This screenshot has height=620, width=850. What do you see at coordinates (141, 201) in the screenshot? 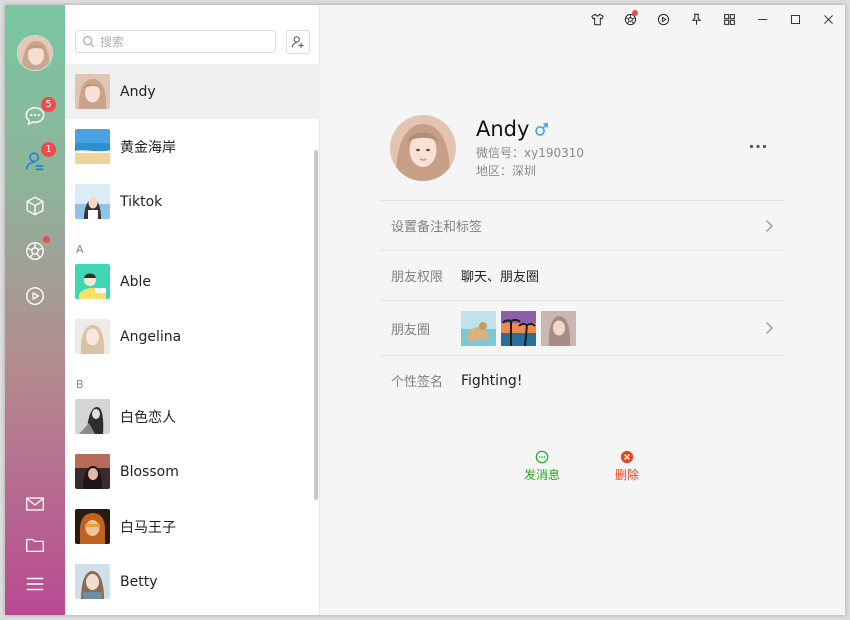
I see `contact-name: Tiktok` at bounding box center [141, 201].